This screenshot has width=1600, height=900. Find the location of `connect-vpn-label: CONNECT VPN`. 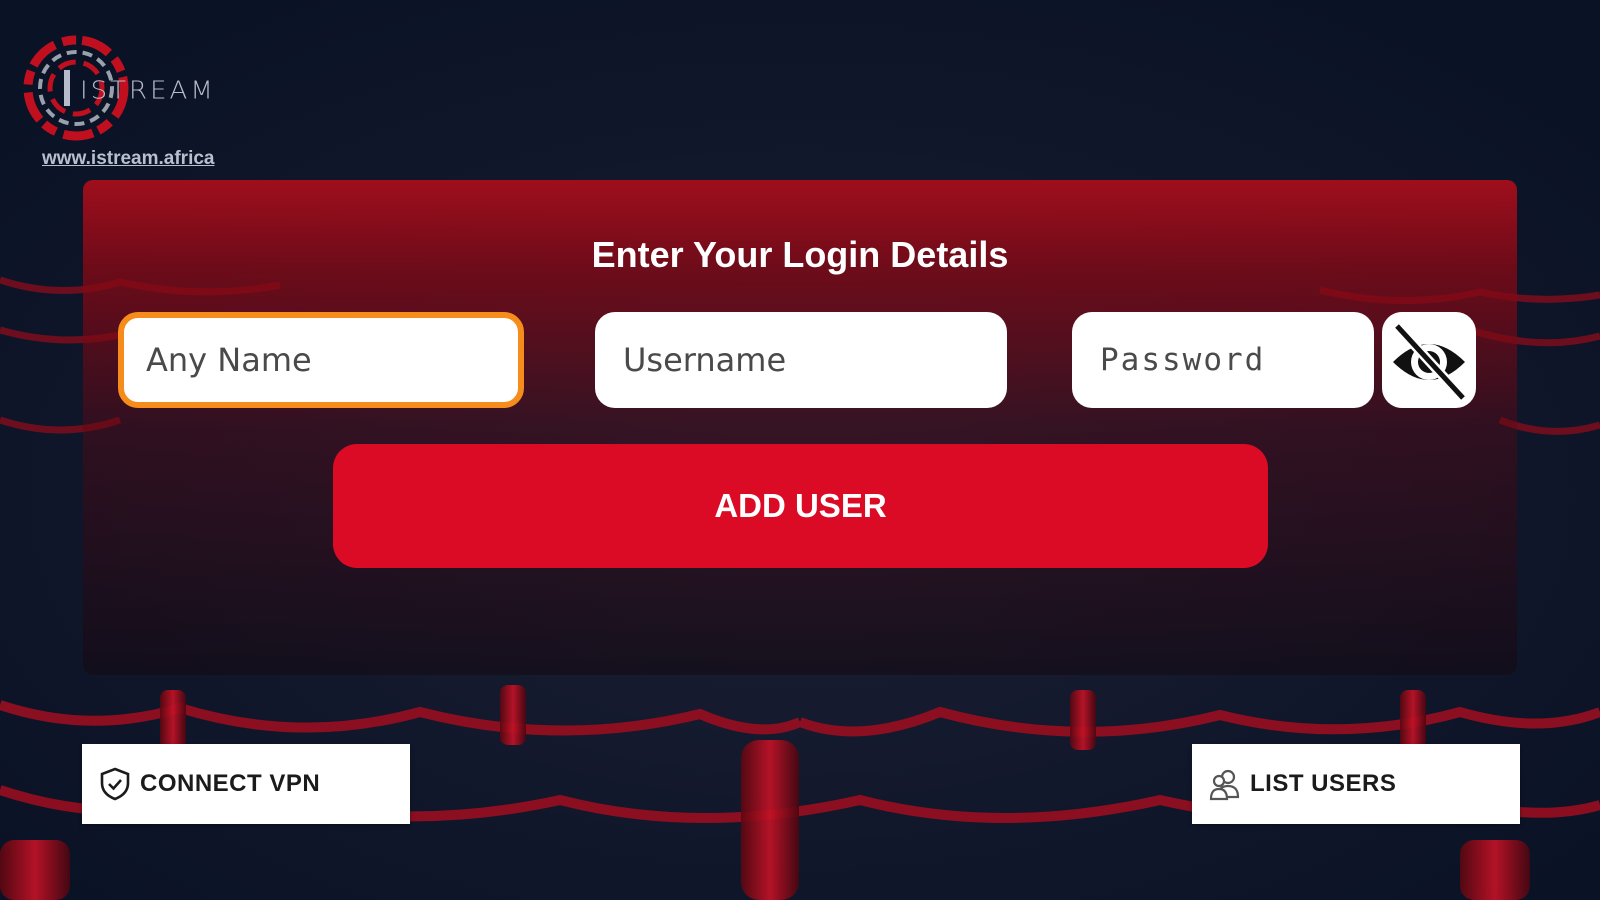

connect-vpn-label: CONNECT VPN is located at coordinates (230, 783).